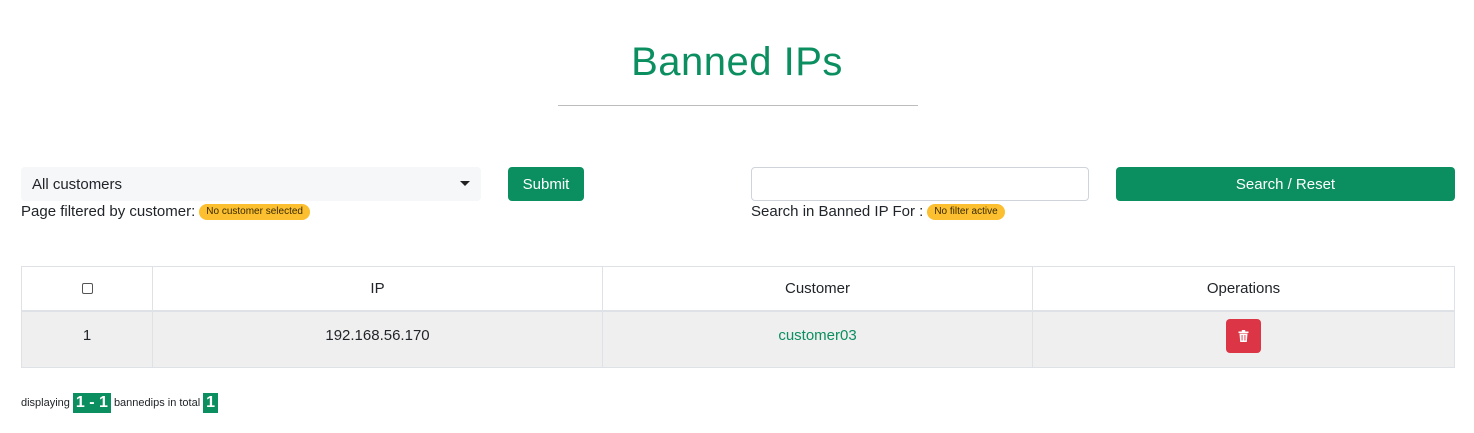 Image resolution: width=1474 pixels, height=433 pixels. What do you see at coordinates (45, 403) in the screenshot?
I see `displaying-label: displaying` at bounding box center [45, 403].